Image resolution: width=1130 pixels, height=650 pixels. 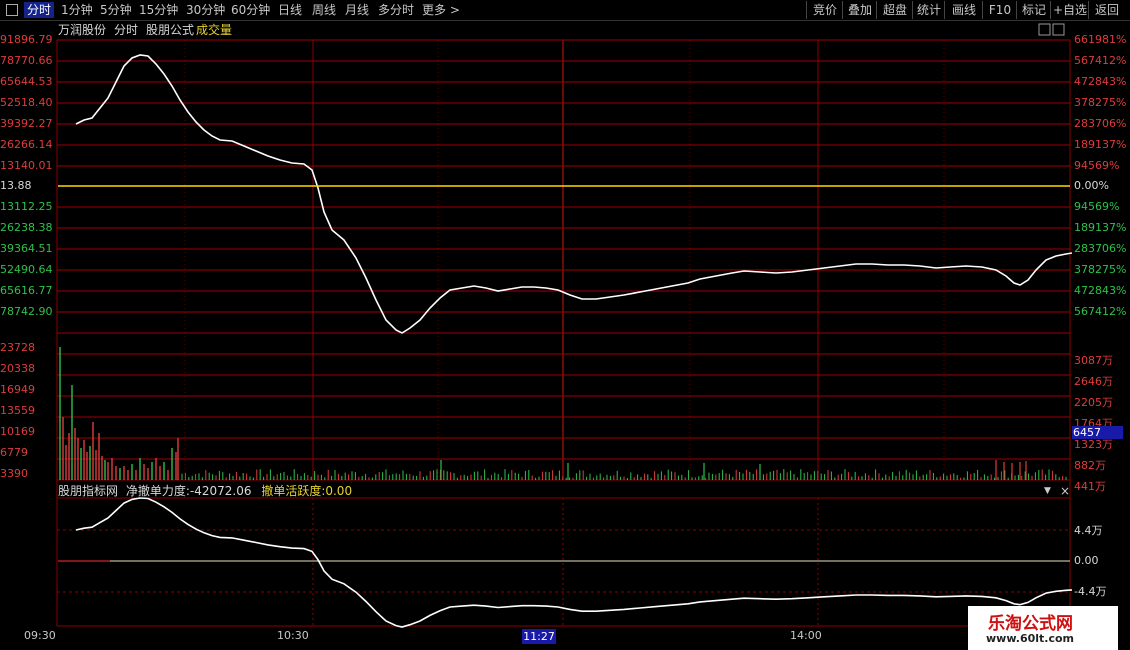 I want to click on left-volume-label-3: 13559, so click(x=17, y=410).